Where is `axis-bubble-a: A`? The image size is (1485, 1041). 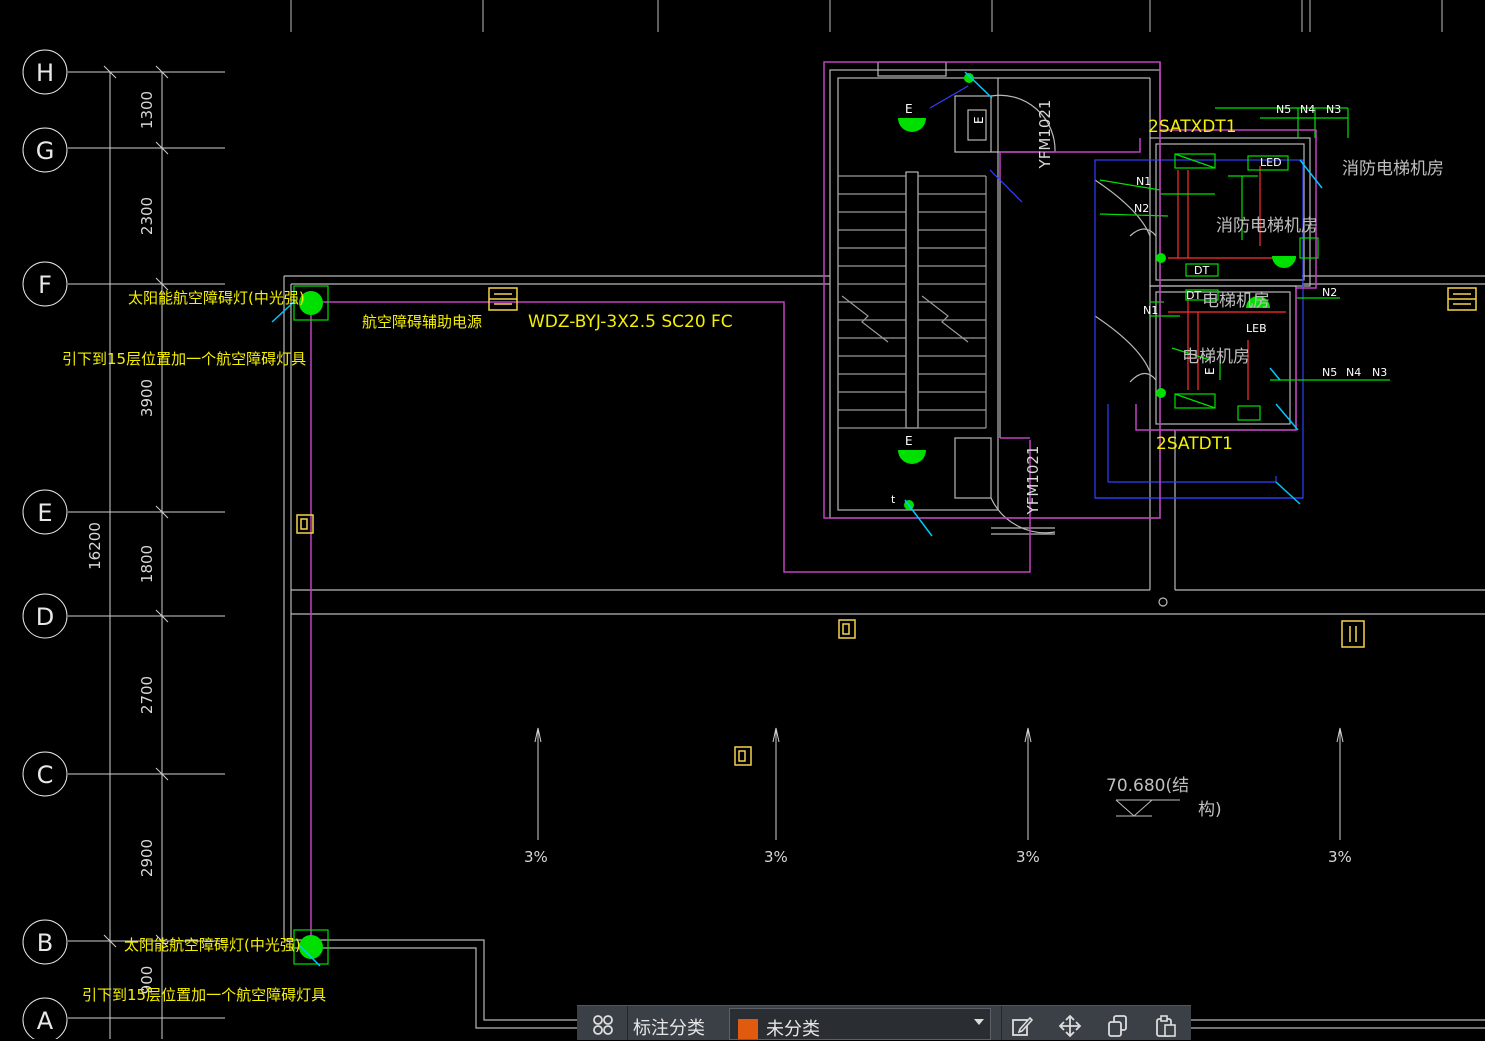 axis-bubble-a: A is located at coordinates (45, 1018).